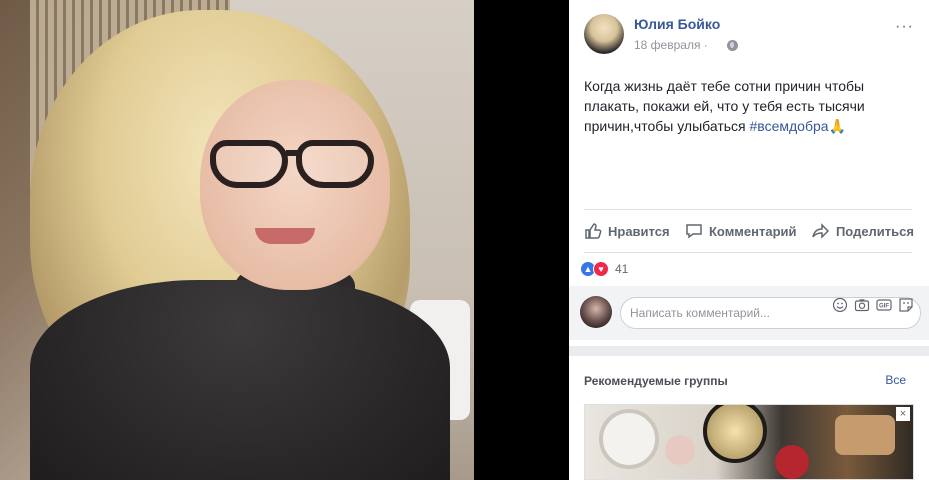 The width and height of the screenshot is (929, 480). I want to click on group-cover-image: ×, so click(749, 442).